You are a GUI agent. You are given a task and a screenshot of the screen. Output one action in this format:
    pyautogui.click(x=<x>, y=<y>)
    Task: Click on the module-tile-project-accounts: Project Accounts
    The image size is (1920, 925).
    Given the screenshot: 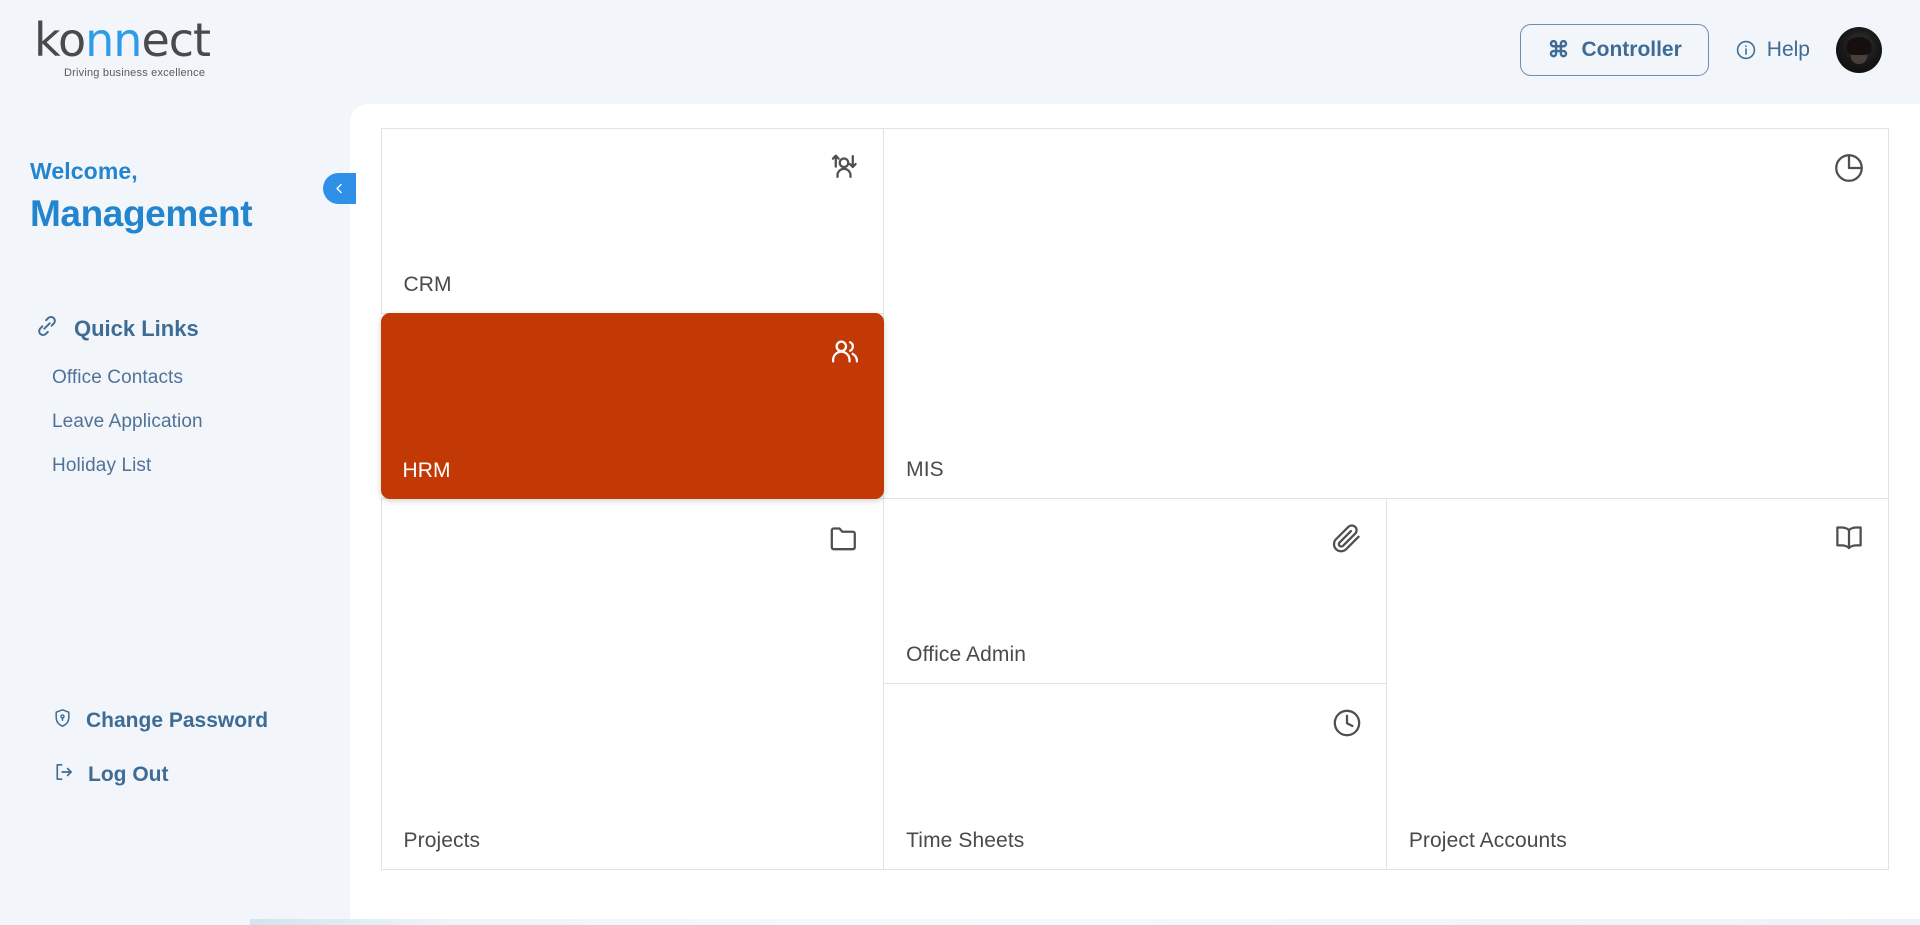 What is the action you would take?
    pyautogui.click(x=1637, y=684)
    